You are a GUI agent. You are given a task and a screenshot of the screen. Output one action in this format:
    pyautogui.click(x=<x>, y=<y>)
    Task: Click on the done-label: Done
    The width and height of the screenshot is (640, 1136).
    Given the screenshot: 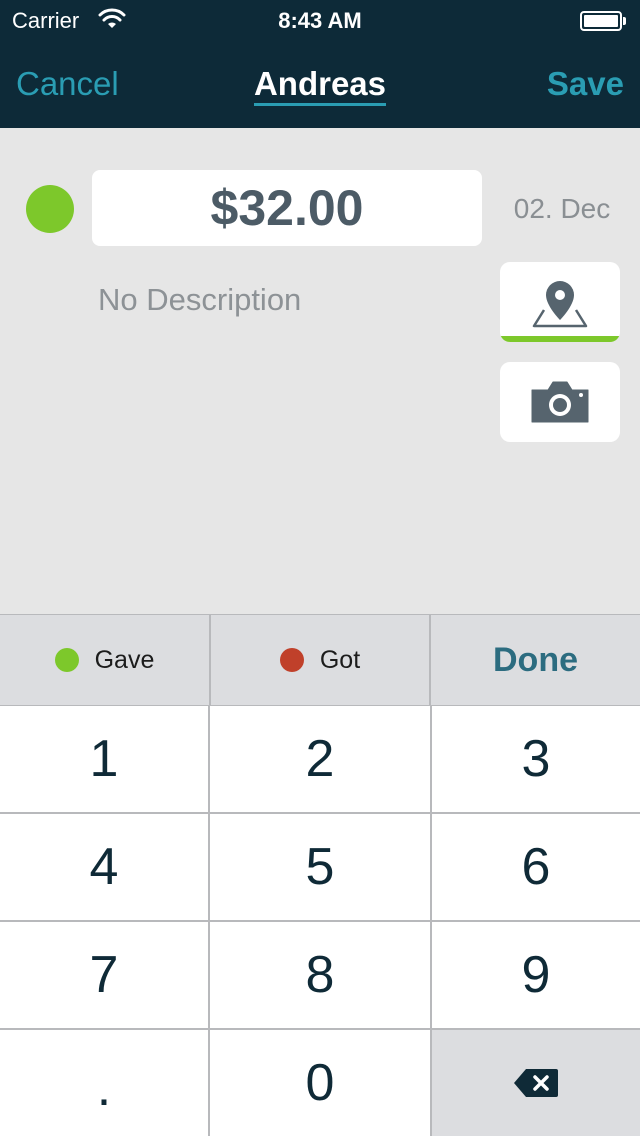 What is the action you would take?
    pyautogui.click(x=535, y=659)
    